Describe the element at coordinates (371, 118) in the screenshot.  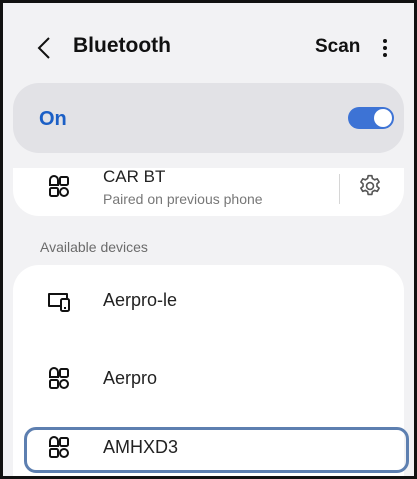
I see `bluetooth-toggle-switch` at that location.